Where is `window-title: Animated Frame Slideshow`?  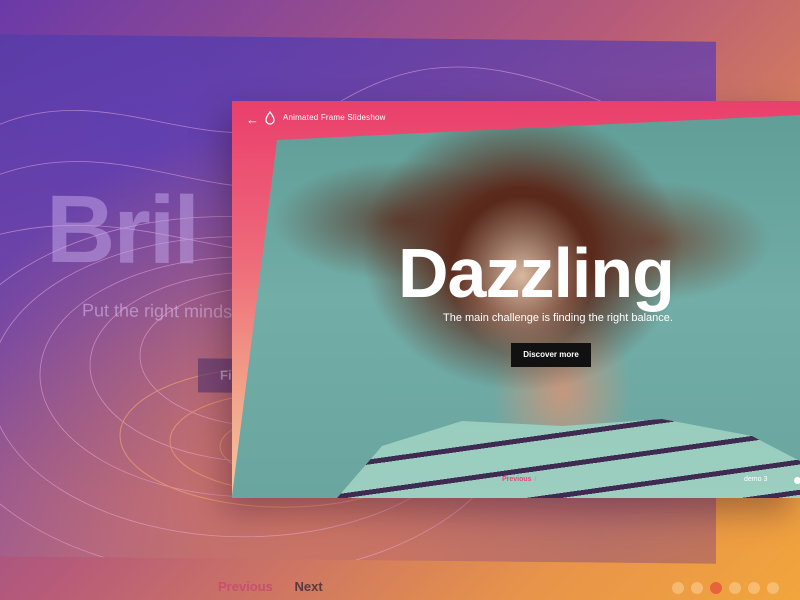
window-title: Animated Frame Slideshow is located at coordinates (334, 117).